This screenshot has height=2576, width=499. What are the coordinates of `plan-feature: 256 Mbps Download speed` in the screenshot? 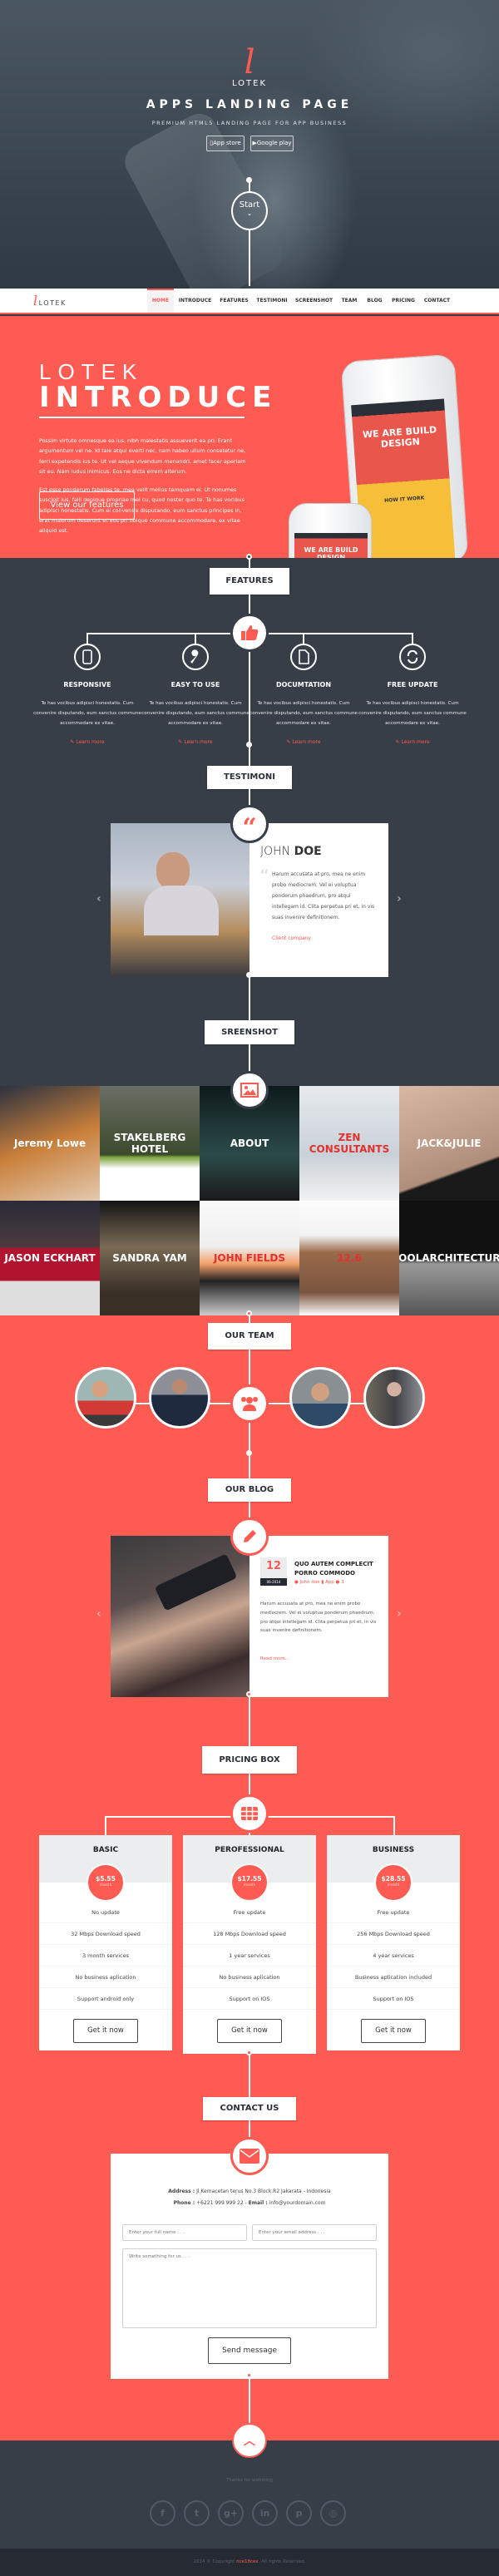 It's located at (394, 1934).